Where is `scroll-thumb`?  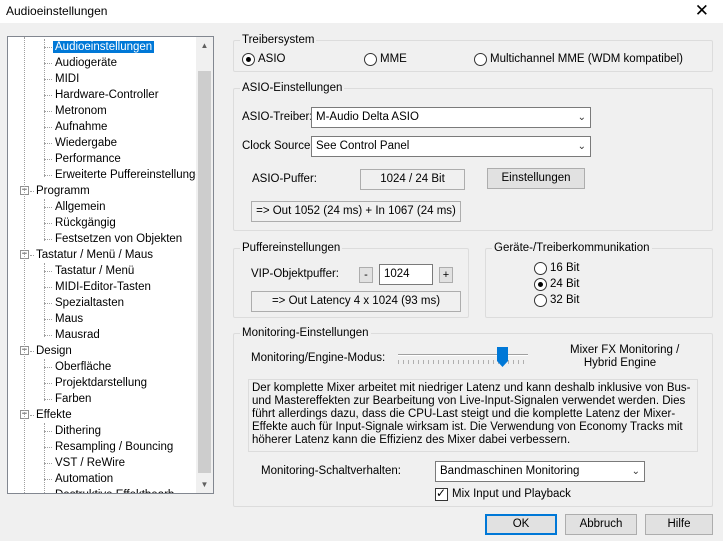
scroll-thumb is located at coordinates (204, 272).